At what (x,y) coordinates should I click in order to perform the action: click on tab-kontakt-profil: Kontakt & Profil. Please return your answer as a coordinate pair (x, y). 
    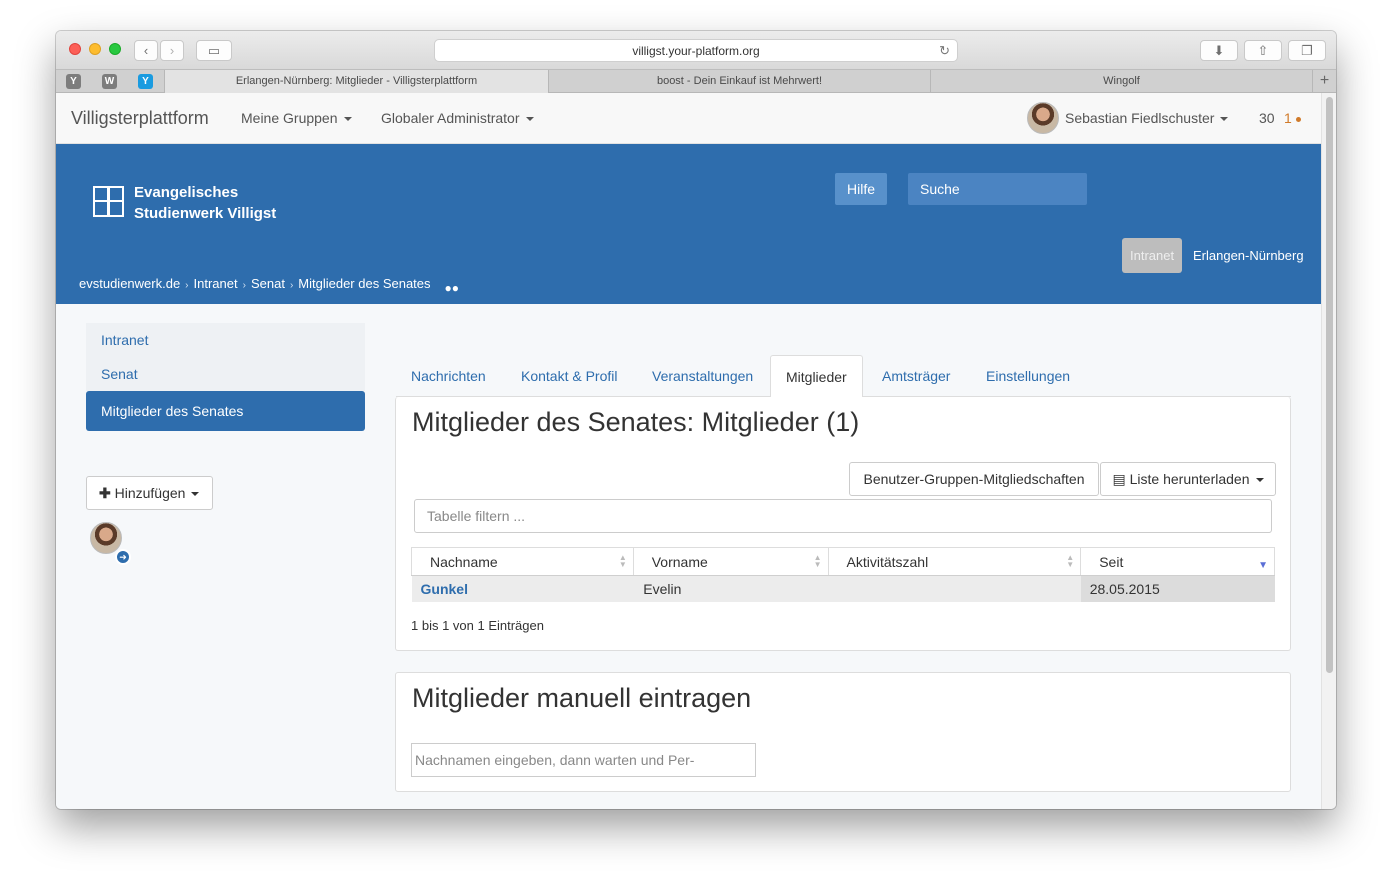
    Looking at the image, I should click on (569, 376).